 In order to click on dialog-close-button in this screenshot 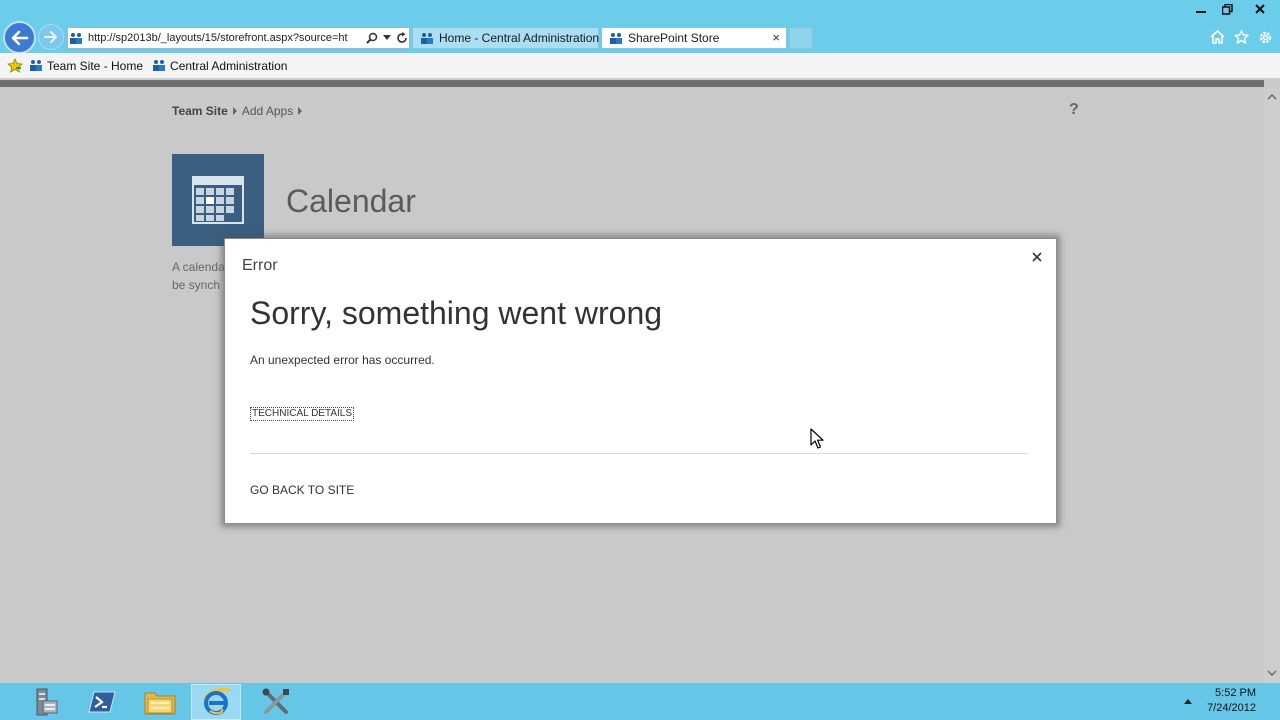, I will do `click(1037, 257)`.